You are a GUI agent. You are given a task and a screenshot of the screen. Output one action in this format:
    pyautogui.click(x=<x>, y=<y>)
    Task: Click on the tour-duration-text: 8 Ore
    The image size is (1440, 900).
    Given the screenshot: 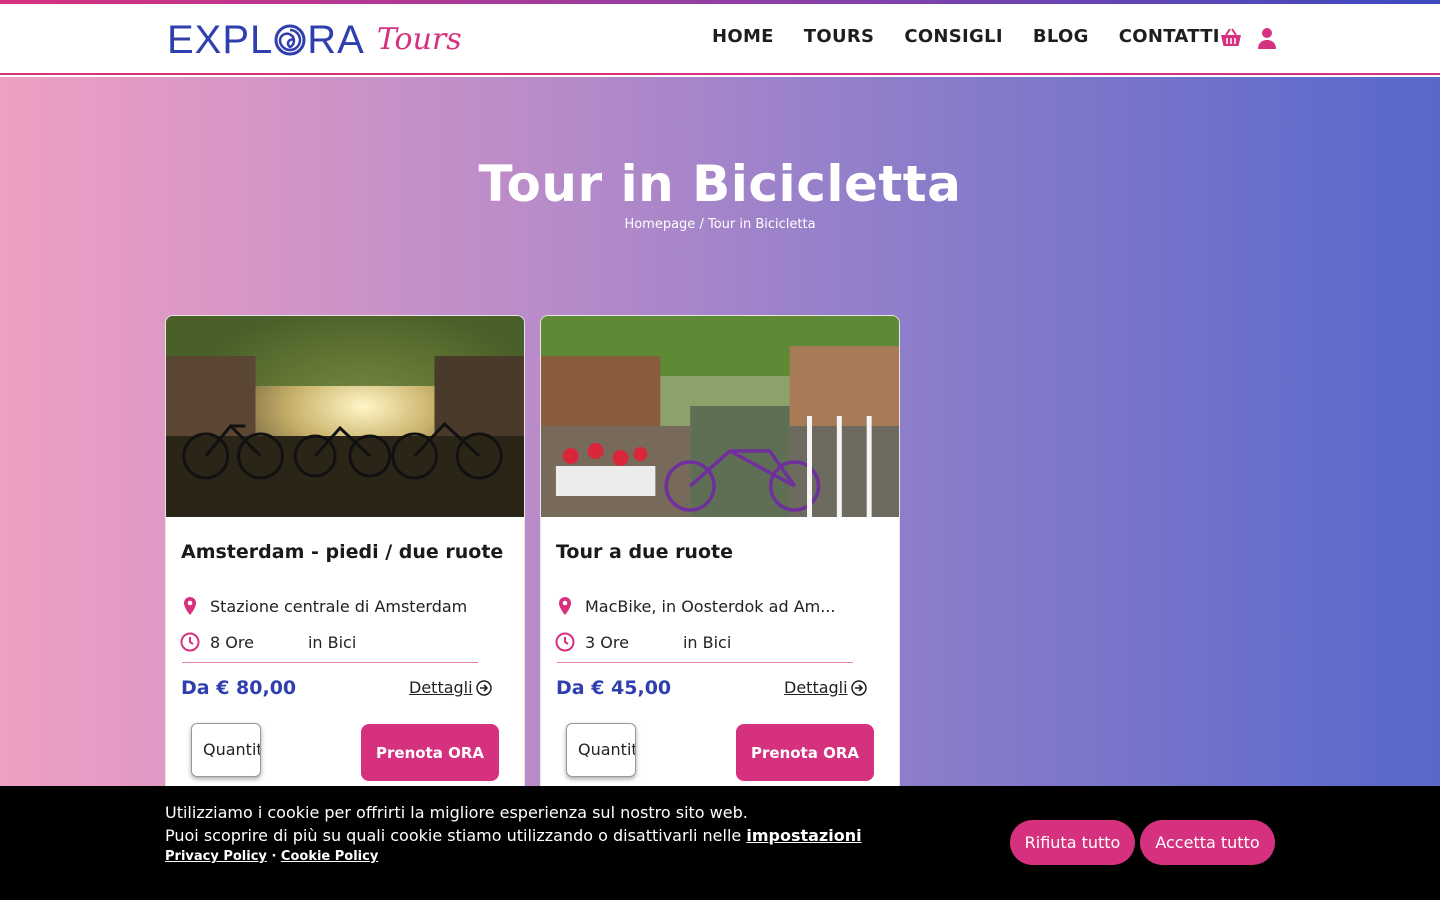 What is the action you would take?
    pyautogui.click(x=232, y=642)
    